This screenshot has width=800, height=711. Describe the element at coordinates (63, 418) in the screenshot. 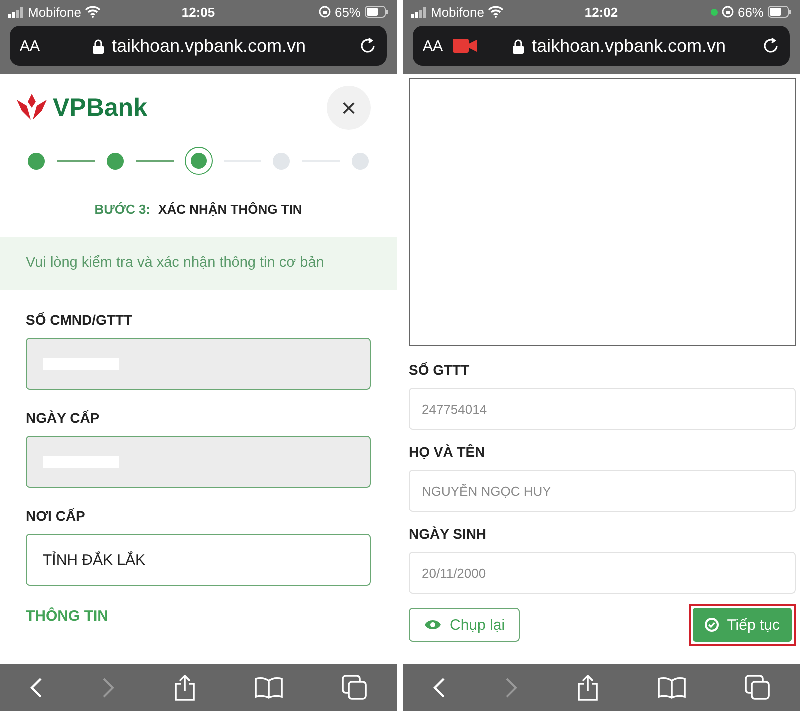

I see `field-label: NGÀY CẤP` at that location.